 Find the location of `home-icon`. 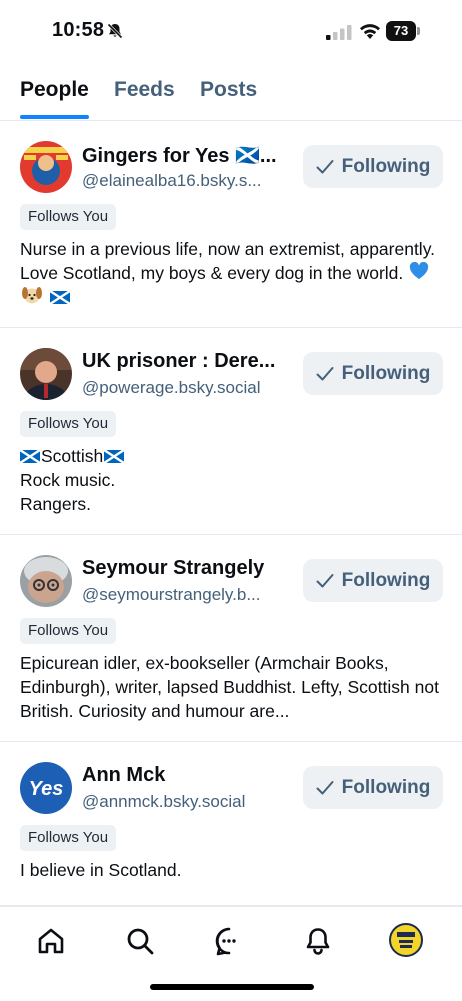

home-icon is located at coordinates (51, 941).